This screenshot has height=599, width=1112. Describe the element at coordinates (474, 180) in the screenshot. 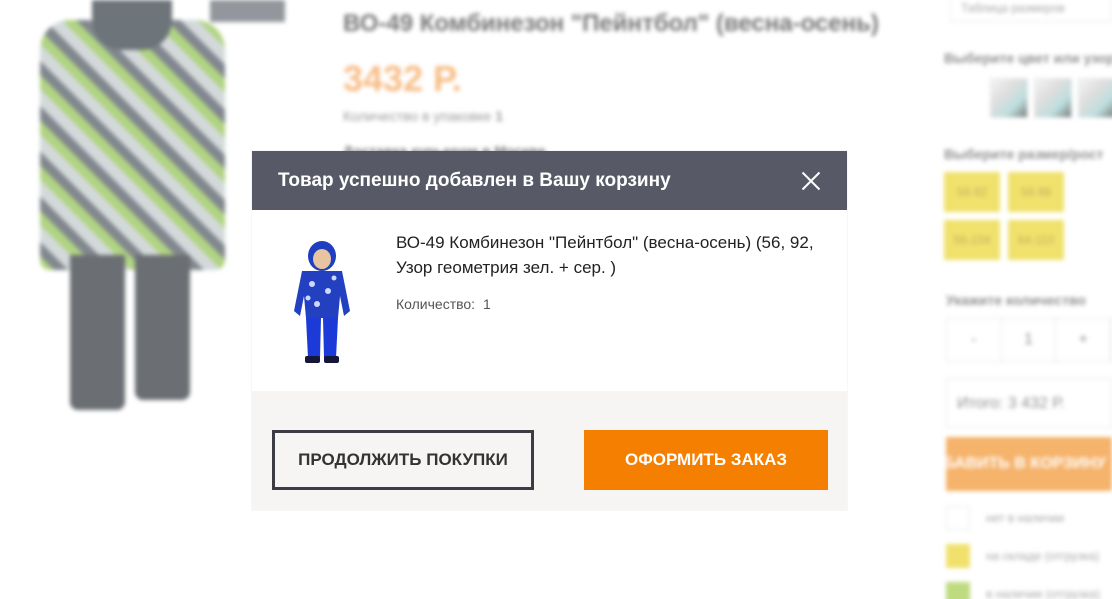

I see `modal-title: Товар успешно добавлен в Вашу корзину` at that location.